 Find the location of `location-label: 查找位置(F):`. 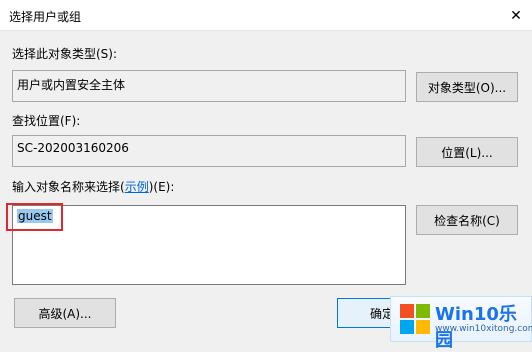

location-label: 查找位置(F): is located at coordinates (46, 121).